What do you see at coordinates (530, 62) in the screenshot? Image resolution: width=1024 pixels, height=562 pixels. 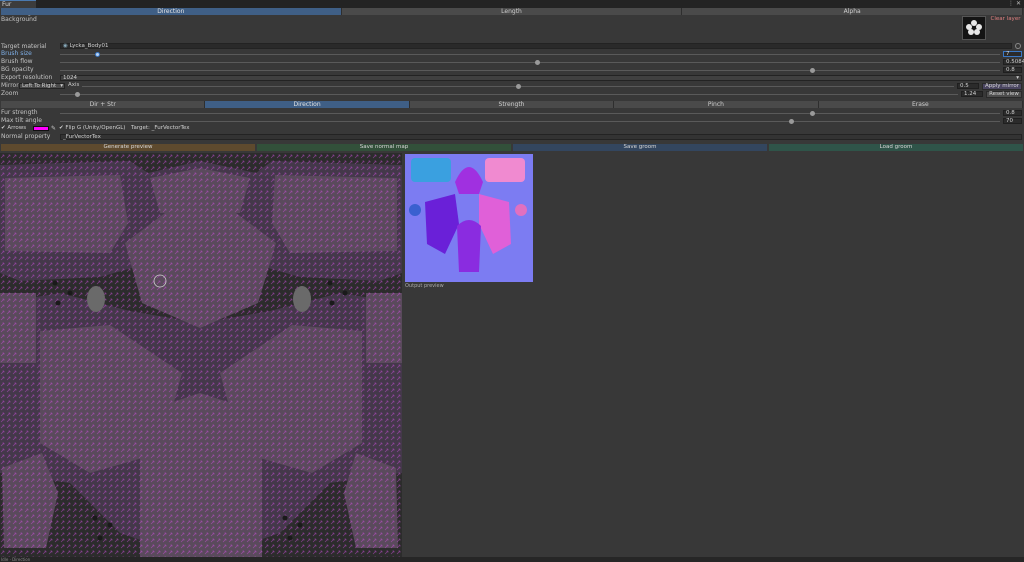 I see `brush-flow-slider` at bounding box center [530, 62].